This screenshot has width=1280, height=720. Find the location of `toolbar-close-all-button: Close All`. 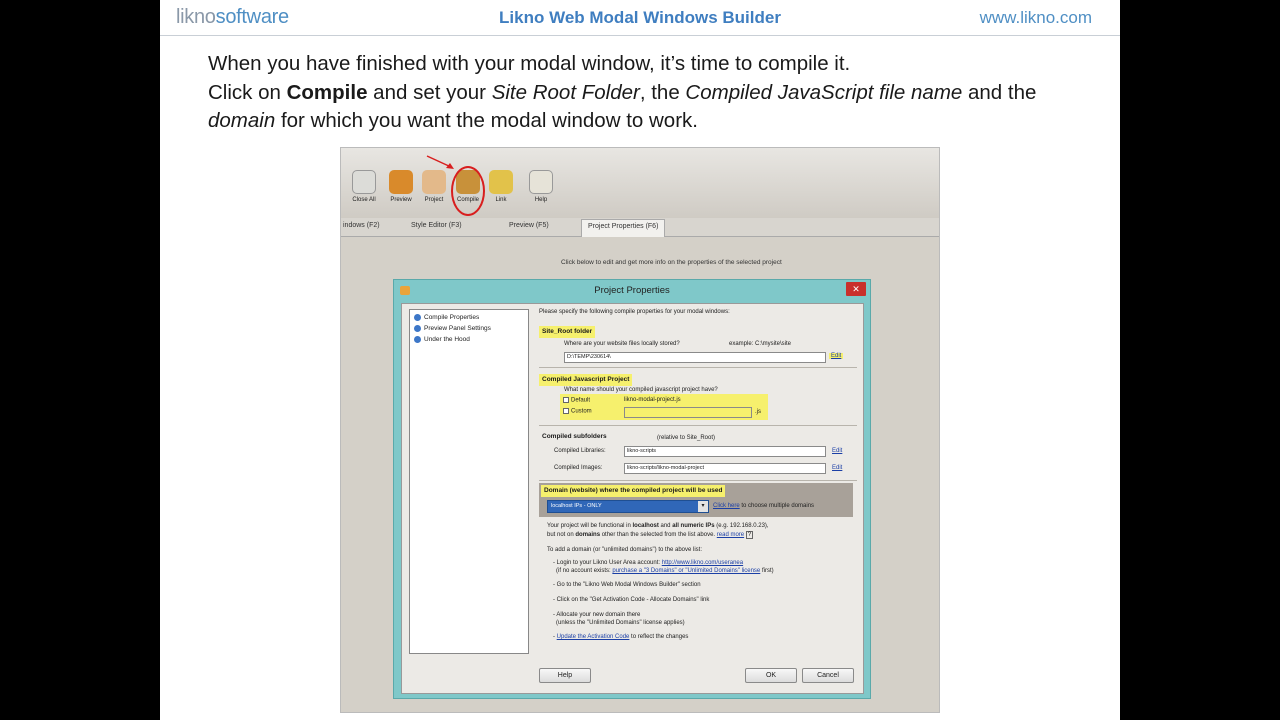

toolbar-close-all-button: Close All is located at coordinates (364, 186).